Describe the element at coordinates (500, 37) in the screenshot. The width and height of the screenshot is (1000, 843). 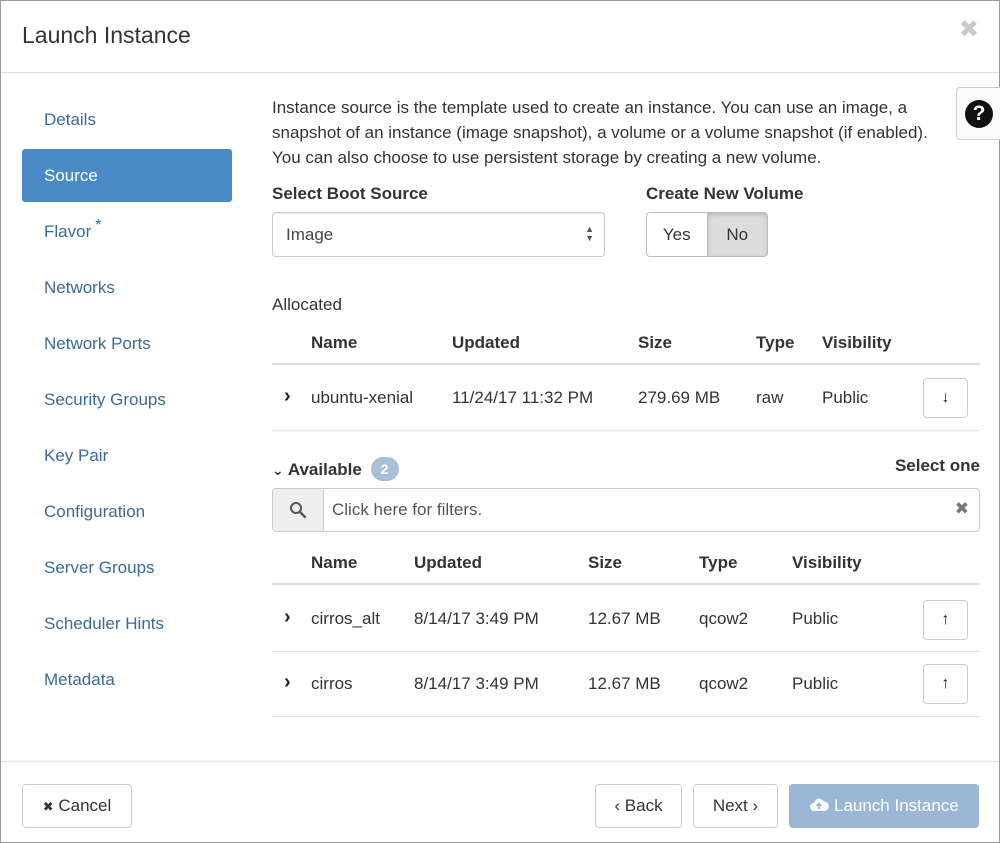
I see `dialog-header: Launch Instance ✖` at that location.